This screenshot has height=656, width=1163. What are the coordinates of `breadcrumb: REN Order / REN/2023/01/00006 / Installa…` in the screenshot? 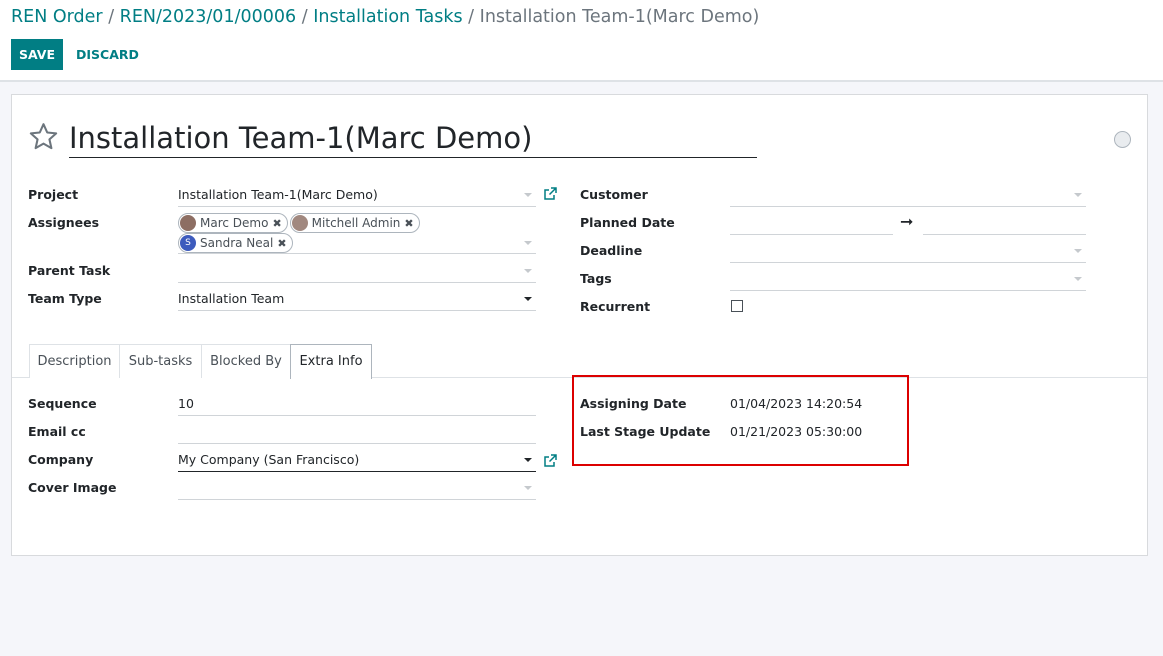 It's located at (385, 17).